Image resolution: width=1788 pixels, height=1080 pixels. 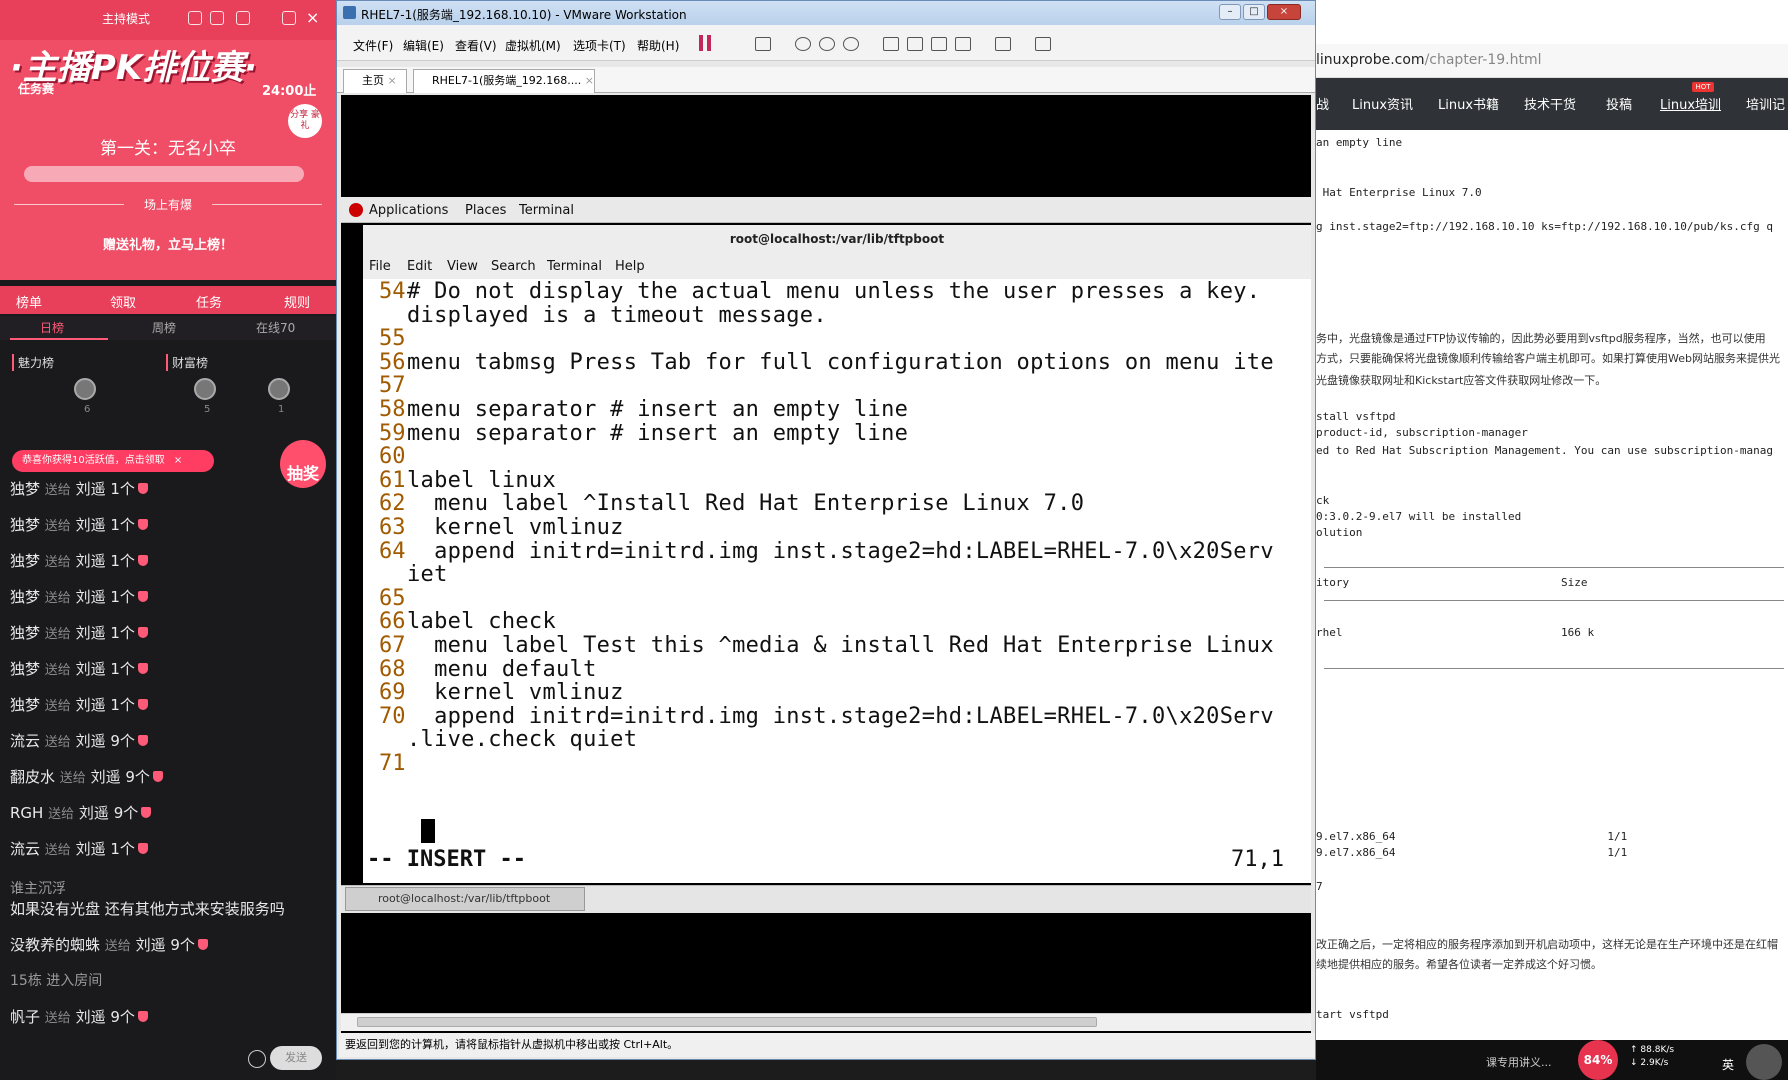 What do you see at coordinates (1657, 1050) in the screenshot?
I see `up-speed: 88.8K/s` at bounding box center [1657, 1050].